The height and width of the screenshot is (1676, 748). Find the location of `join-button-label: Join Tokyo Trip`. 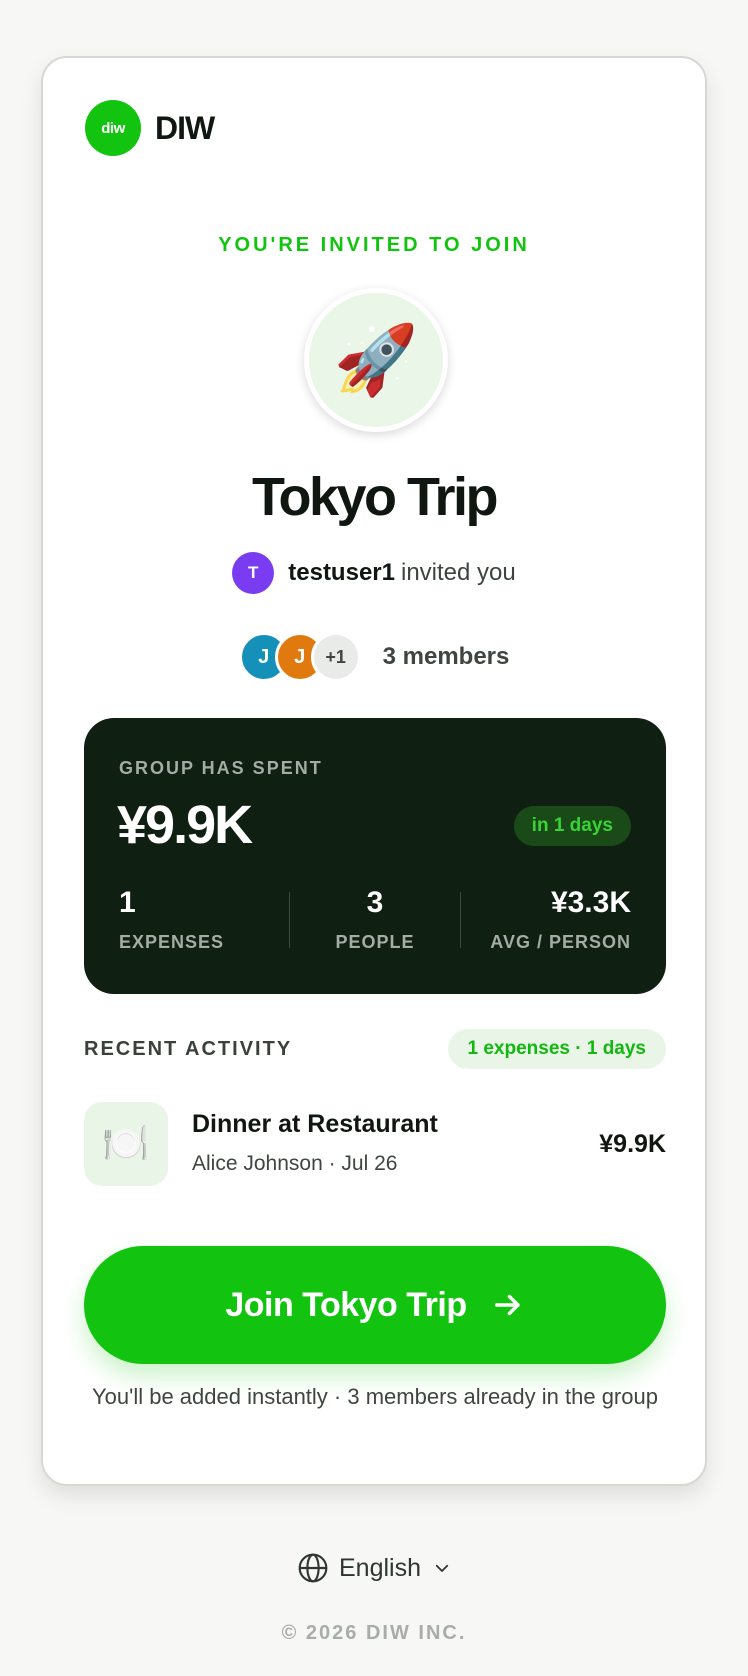

join-button-label: Join Tokyo Trip is located at coordinates (346, 1304).